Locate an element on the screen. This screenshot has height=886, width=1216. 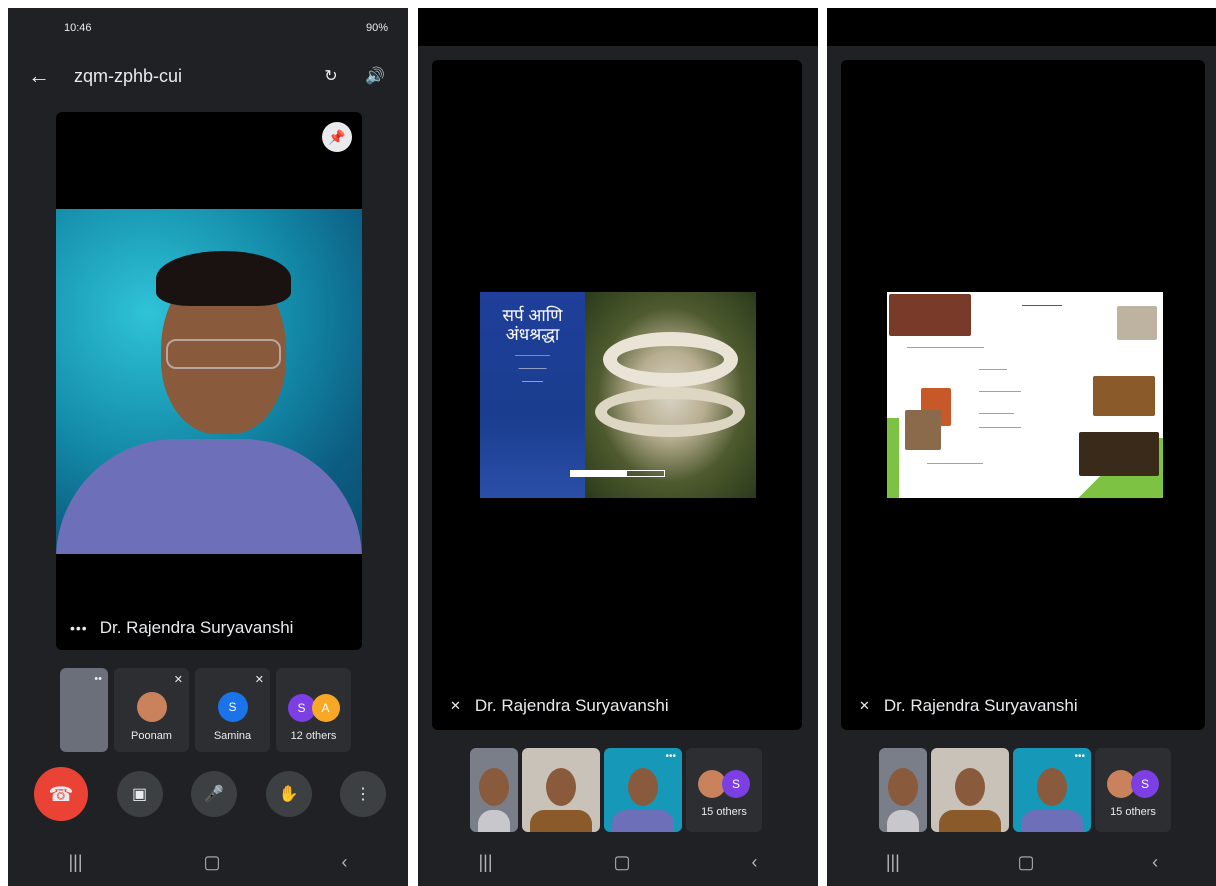
status-battery: 90% is located at coordinates (376, 28).